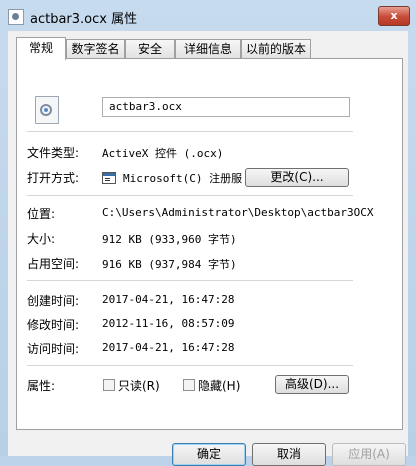 Image resolution: width=416 pixels, height=466 pixels. I want to click on readonly-checkbox, so click(109, 385).